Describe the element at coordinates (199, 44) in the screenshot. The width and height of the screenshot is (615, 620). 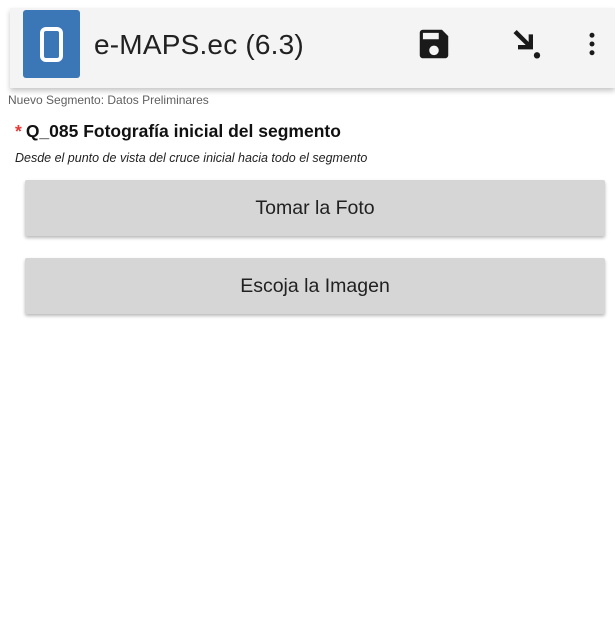
I see `app-title: e-MAPS.ec (6.3)` at that location.